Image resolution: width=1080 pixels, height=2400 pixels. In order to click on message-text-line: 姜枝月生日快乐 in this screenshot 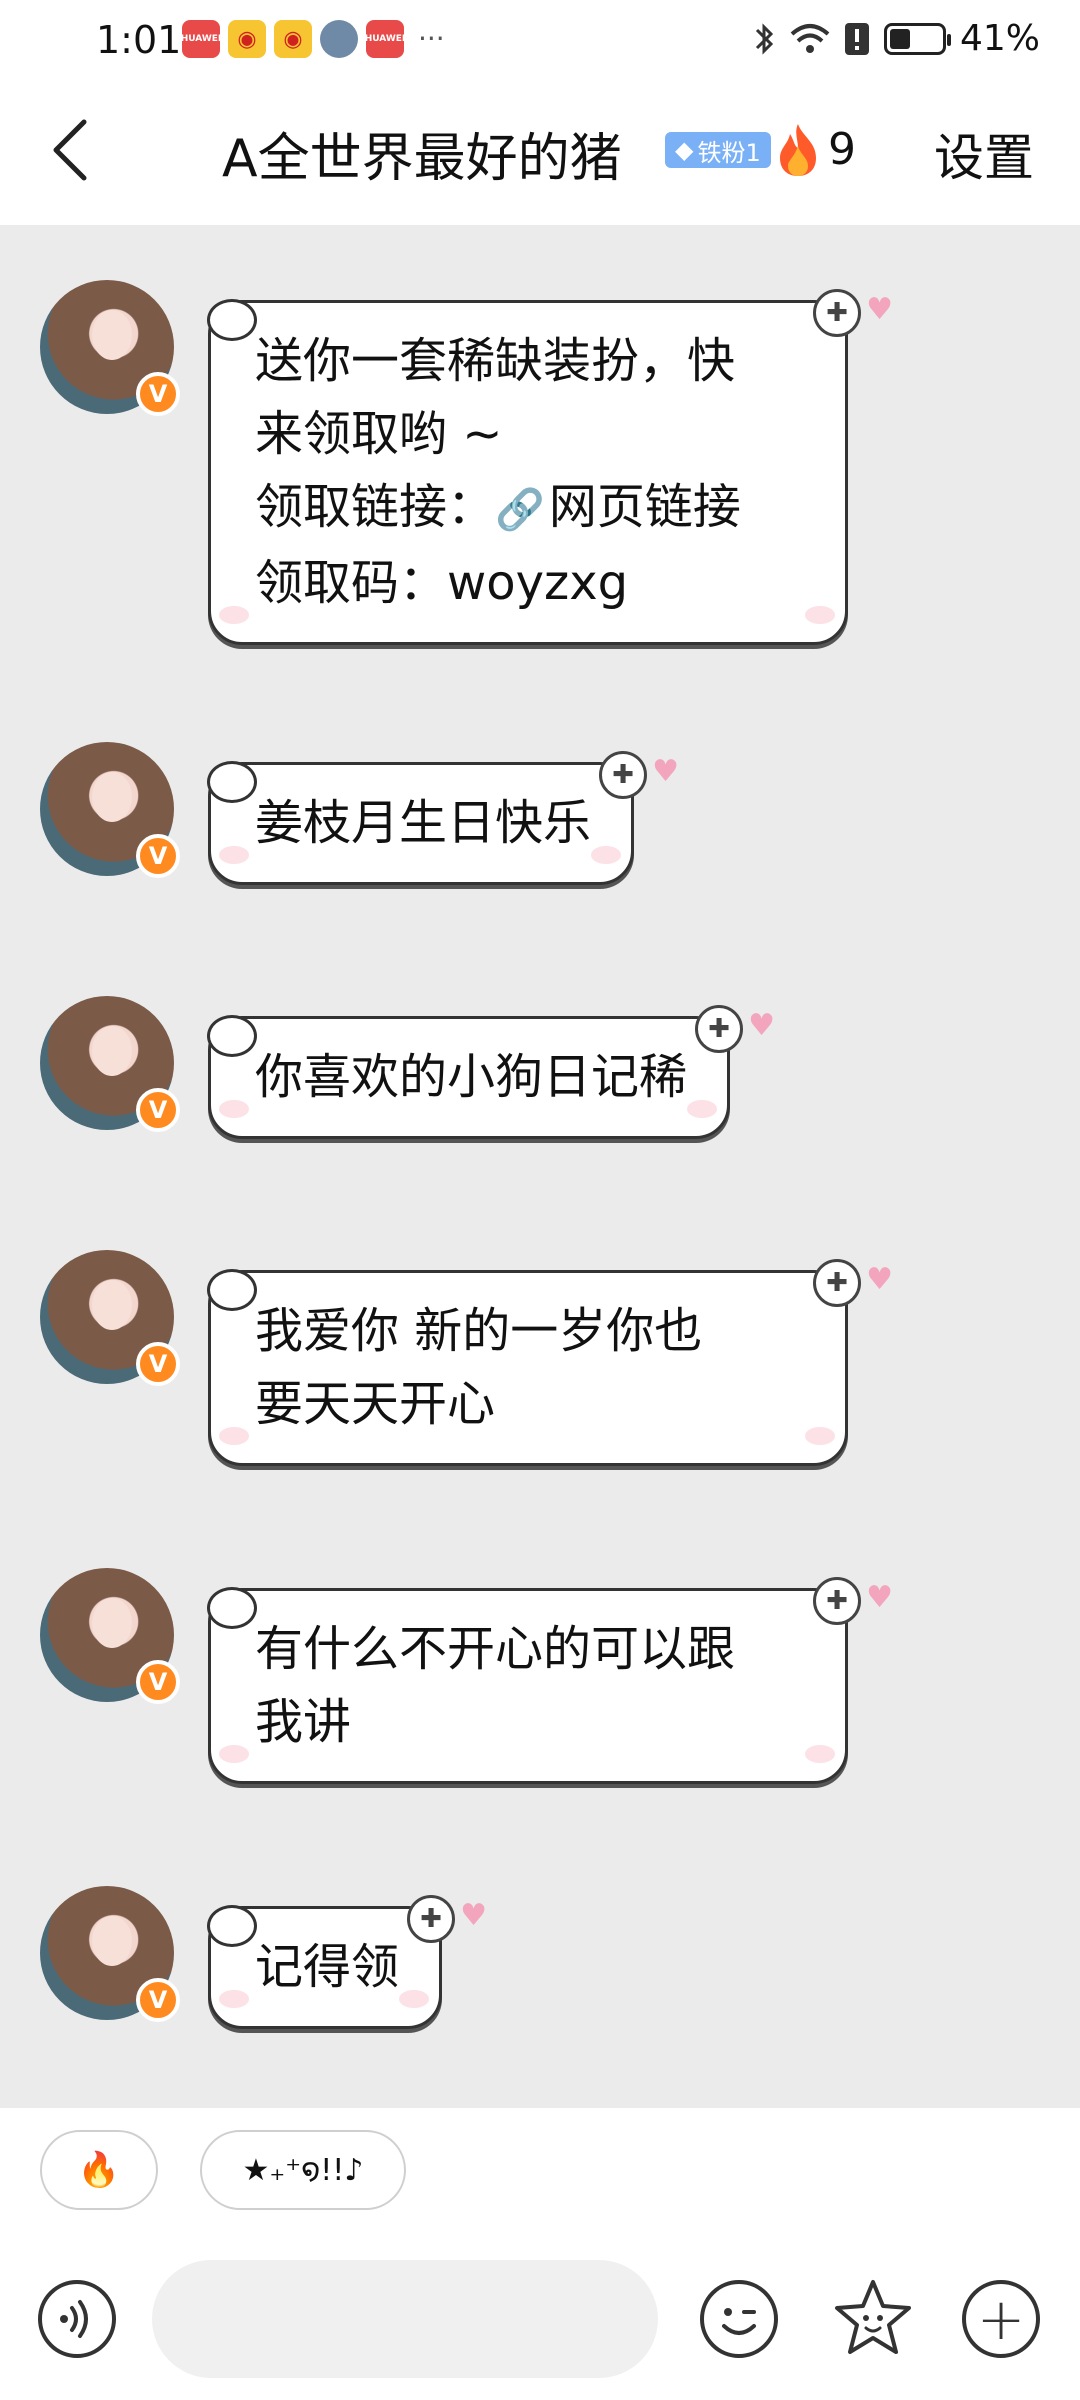, I will do `click(423, 823)`.